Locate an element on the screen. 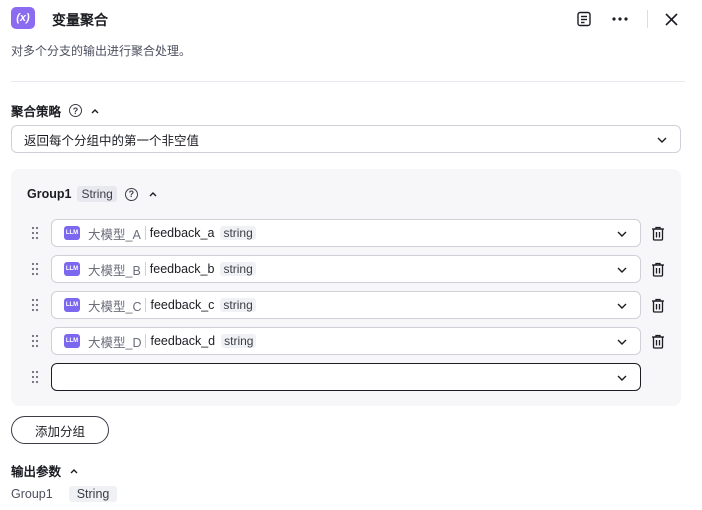 The width and height of the screenshot is (702, 510). close-button is located at coordinates (671, 19).